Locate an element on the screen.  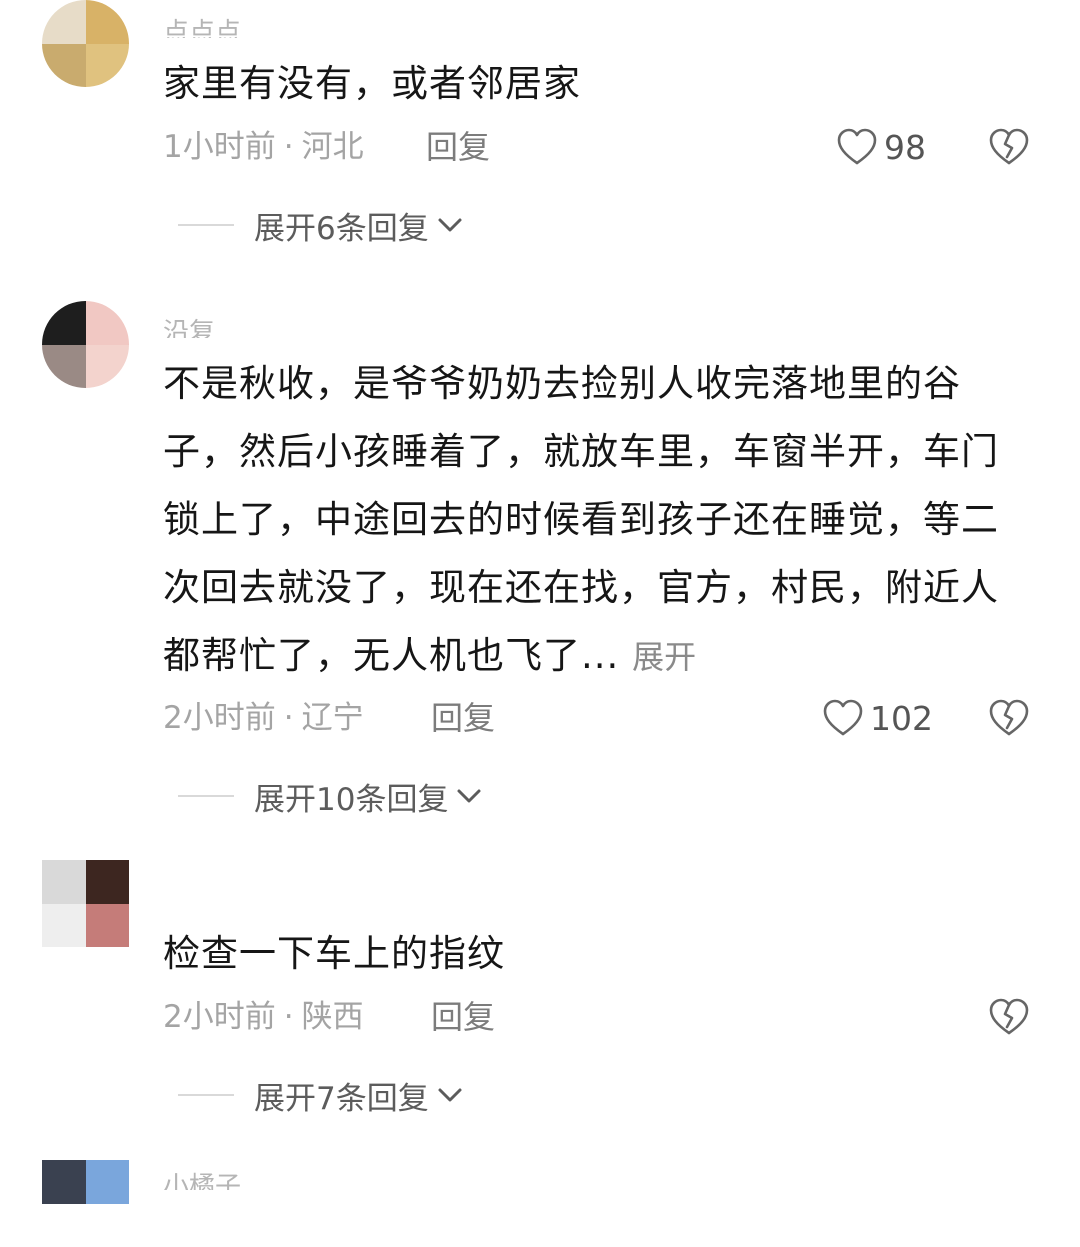
comment-time: 1小时前 is located at coordinates (219, 147).